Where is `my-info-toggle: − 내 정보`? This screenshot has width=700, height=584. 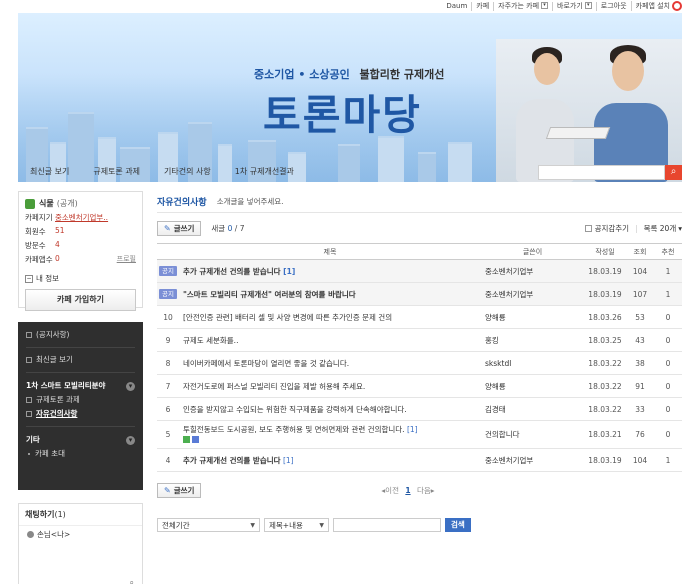 my-info-toggle: − 내 정보 is located at coordinates (80, 278).